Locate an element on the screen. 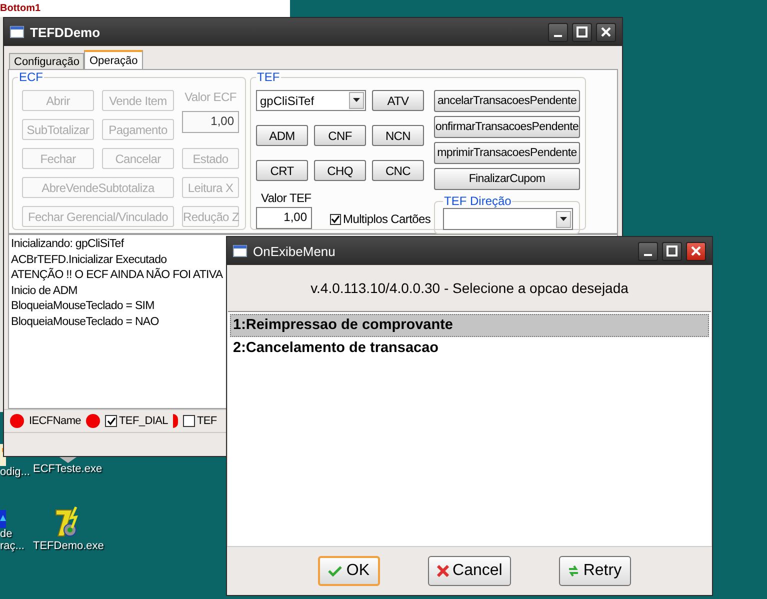 The image size is (767, 599). field-label: Valor ECF is located at coordinates (211, 98).